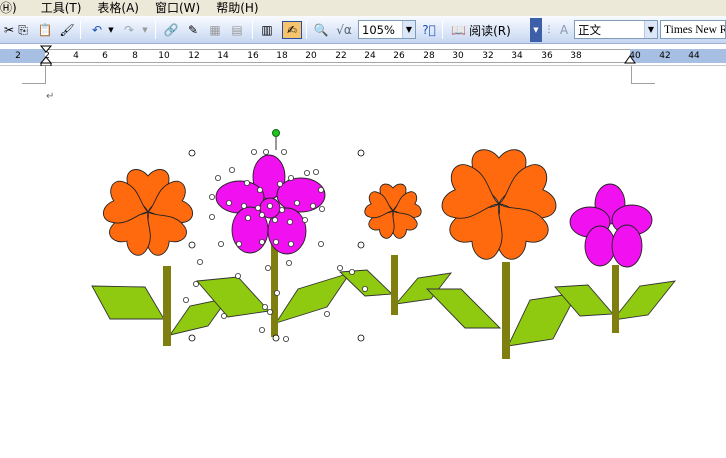 This screenshot has width=726, height=458. I want to click on leaves, so click(384, 308).